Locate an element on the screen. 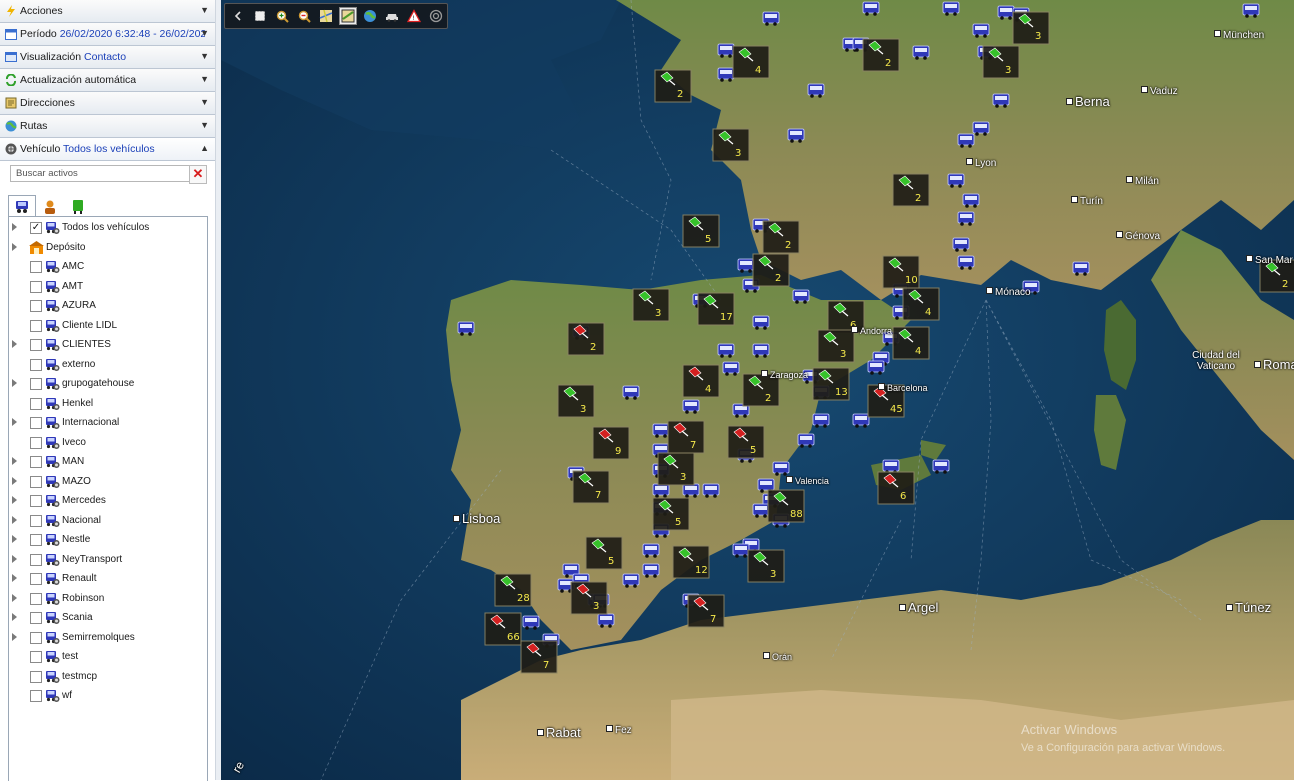 The width and height of the screenshot is (1294, 781). tree-item: NeyTransport is located at coordinates (107, 560).